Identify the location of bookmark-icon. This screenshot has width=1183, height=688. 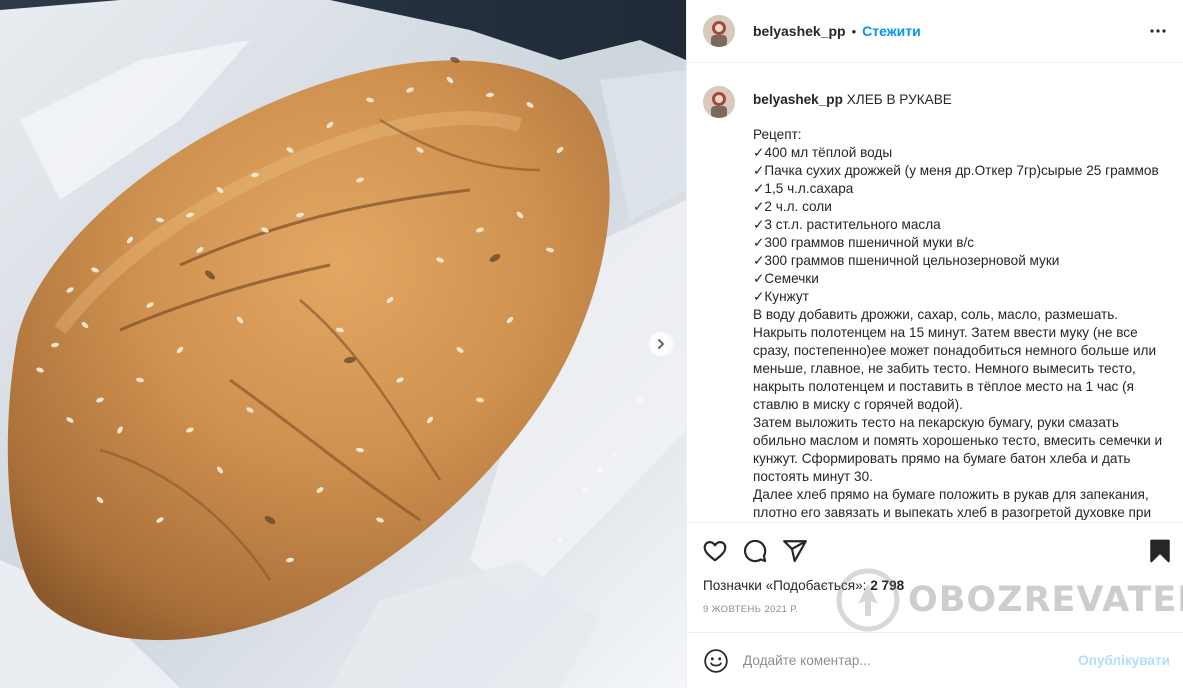
(1160, 551).